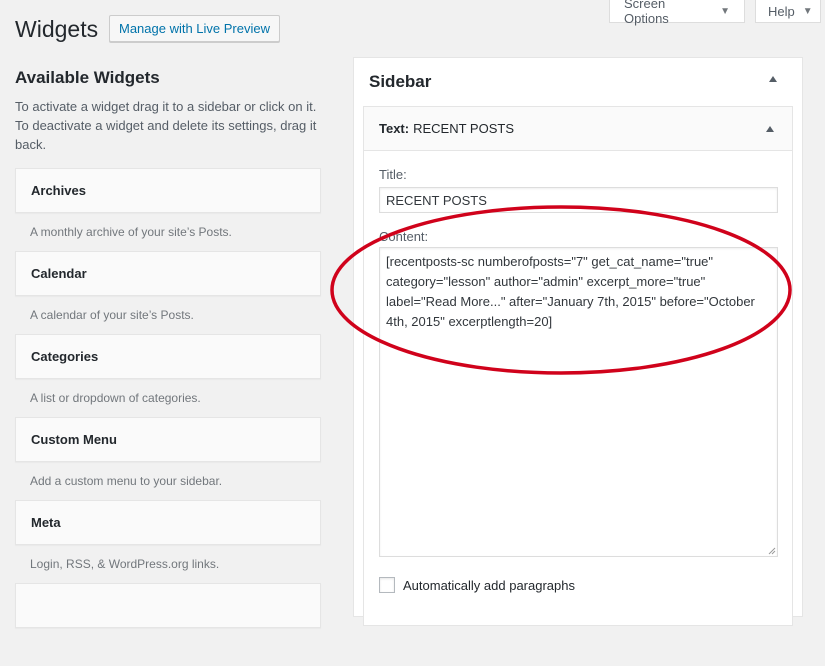 The width and height of the screenshot is (825, 666). I want to click on widget-description: A monthly archive of your site’s Posts., so click(131, 232).